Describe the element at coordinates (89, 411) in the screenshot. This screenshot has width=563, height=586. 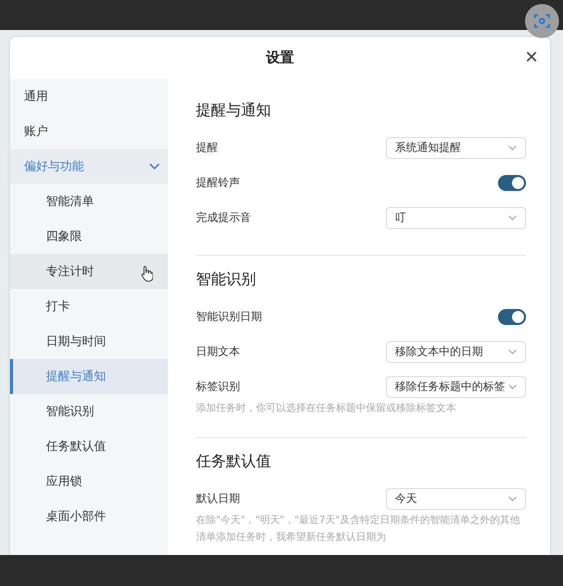
I see `sidebar-item: 智能识别` at that location.